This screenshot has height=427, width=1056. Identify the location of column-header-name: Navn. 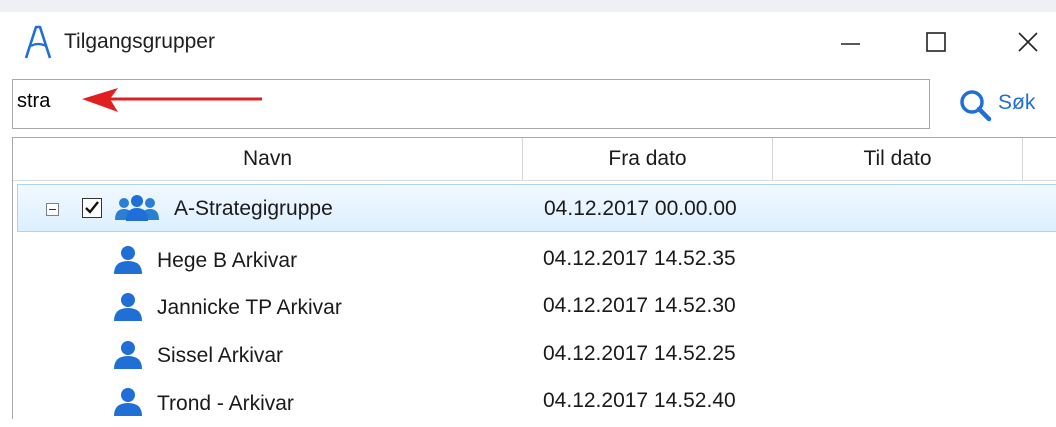
(268, 159).